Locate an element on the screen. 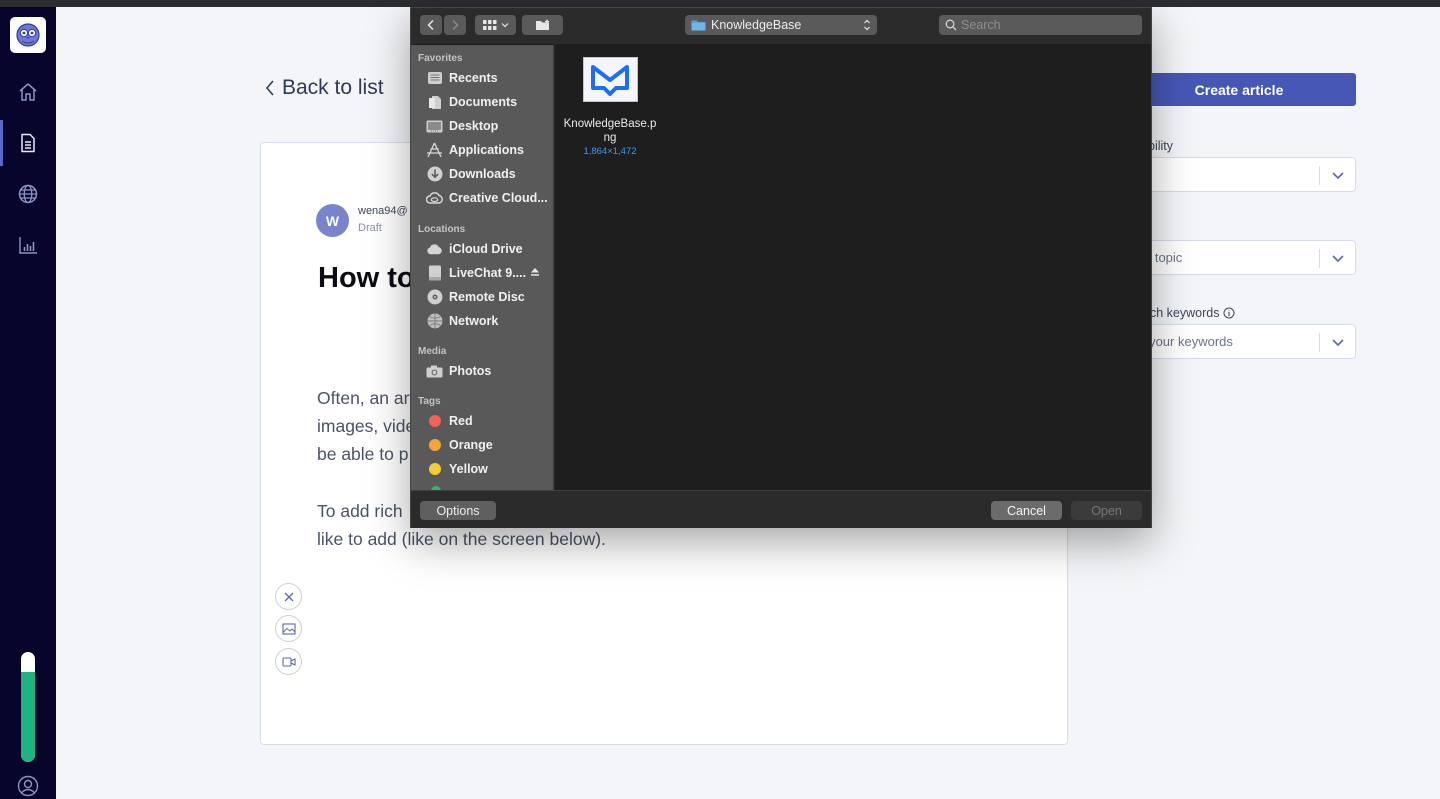 This screenshot has height=799, width=1440. creative-cloud-icon is located at coordinates (434, 198).